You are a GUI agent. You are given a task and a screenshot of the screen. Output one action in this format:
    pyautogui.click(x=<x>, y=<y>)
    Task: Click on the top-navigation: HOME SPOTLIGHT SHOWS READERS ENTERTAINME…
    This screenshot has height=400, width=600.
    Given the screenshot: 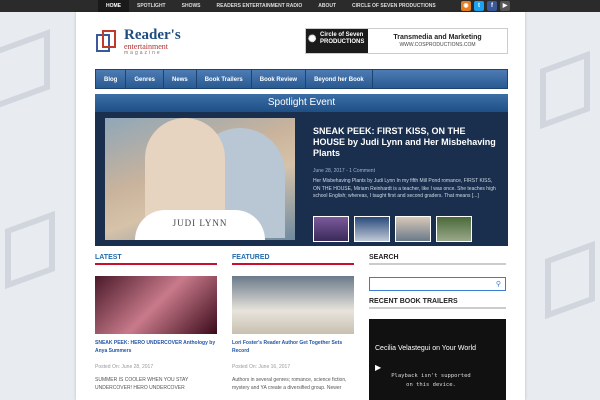 What is the action you would take?
    pyautogui.click(x=271, y=6)
    